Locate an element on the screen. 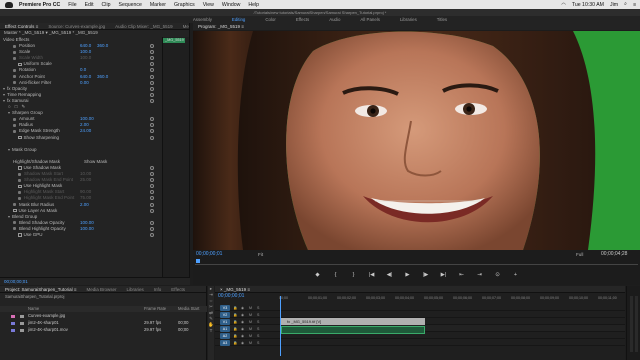 This screenshot has height=360, width=640. workspace-color: Color is located at coordinates (270, 19).